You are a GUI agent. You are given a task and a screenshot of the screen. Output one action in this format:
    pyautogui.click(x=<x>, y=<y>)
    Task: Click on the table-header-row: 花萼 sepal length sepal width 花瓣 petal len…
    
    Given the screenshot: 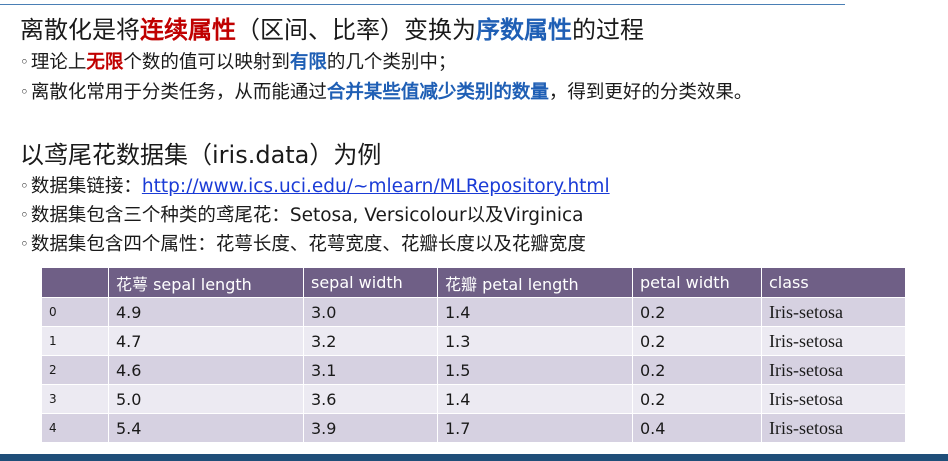 What is the action you would take?
    pyautogui.click(x=473, y=282)
    